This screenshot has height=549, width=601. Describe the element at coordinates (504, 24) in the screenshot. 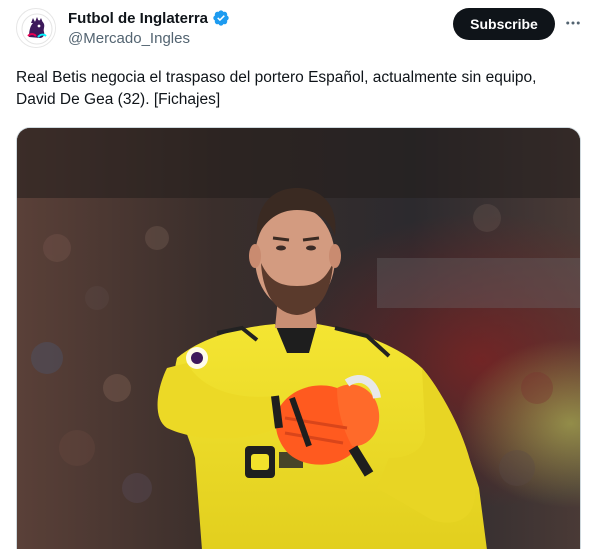

I see `subscribe-button: Subscribe` at that location.